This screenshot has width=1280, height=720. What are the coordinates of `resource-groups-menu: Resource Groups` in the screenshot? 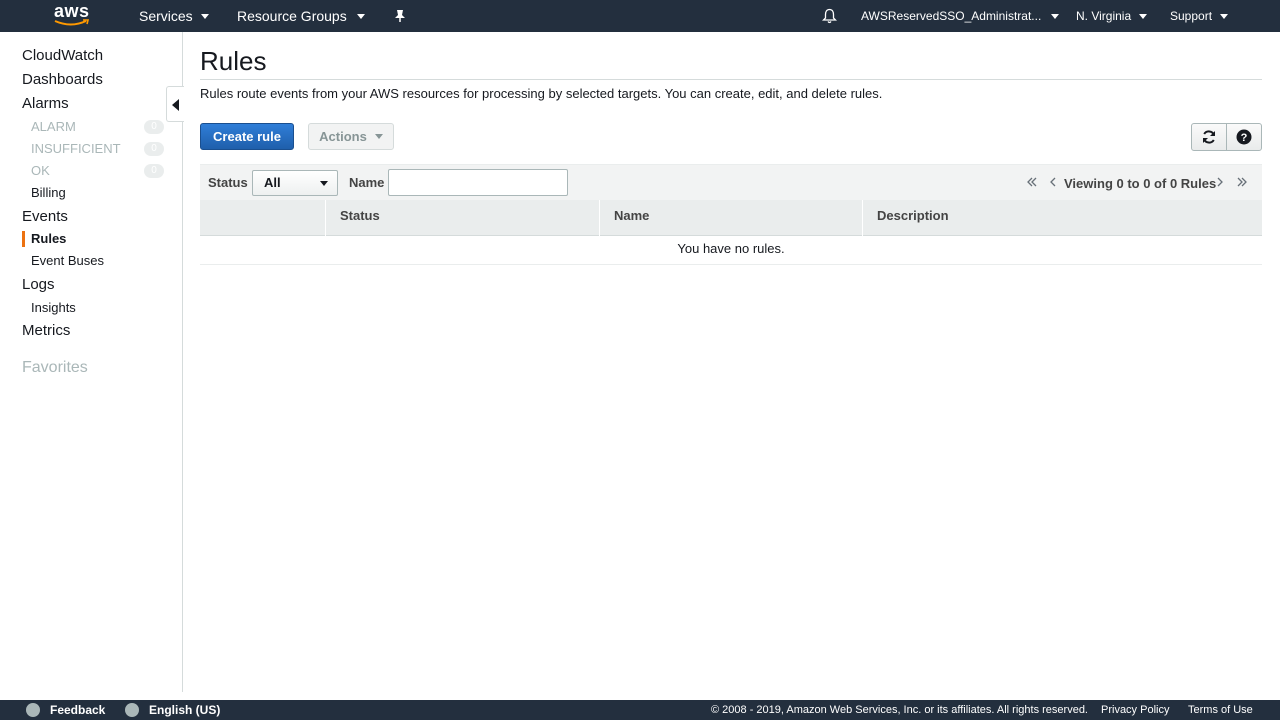 It's located at (301, 16).